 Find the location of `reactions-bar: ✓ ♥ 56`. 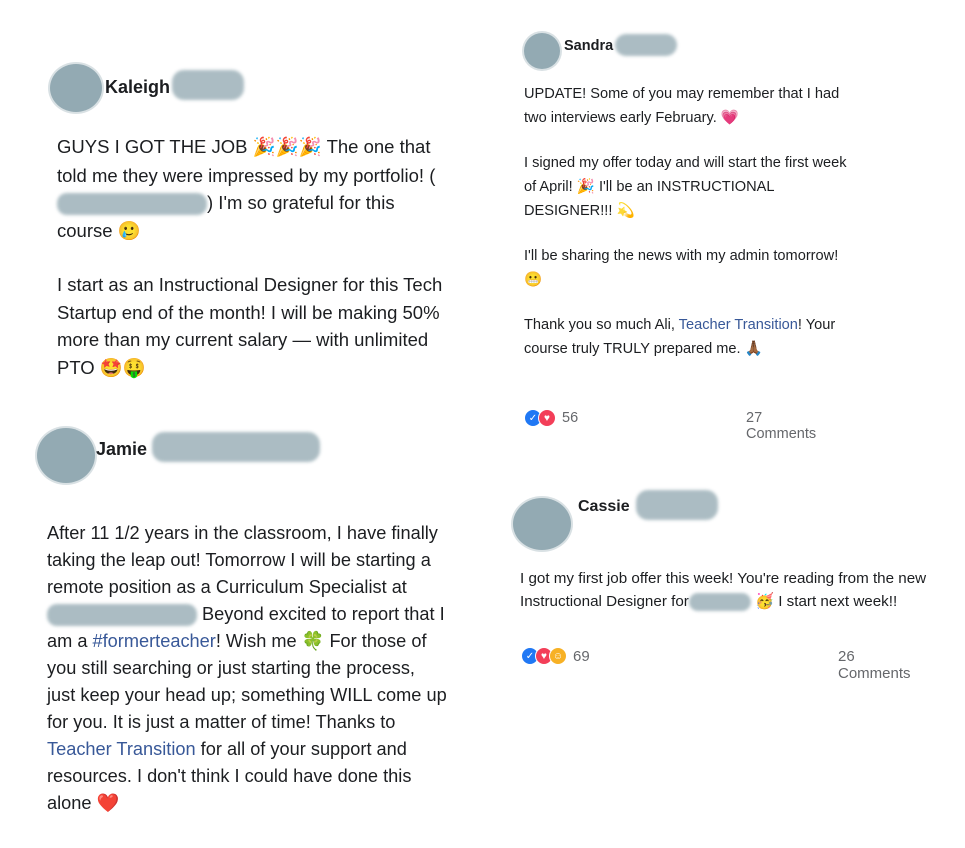

reactions-bar: ✓ ♥ 56 is located at coordinates (551, 418).